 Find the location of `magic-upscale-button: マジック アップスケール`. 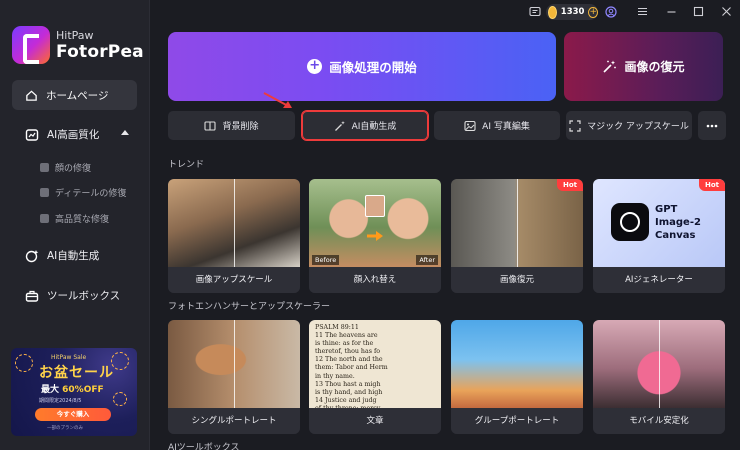

magic-upscale-button: マジック アップスケール is located at coordinates (629, 125).